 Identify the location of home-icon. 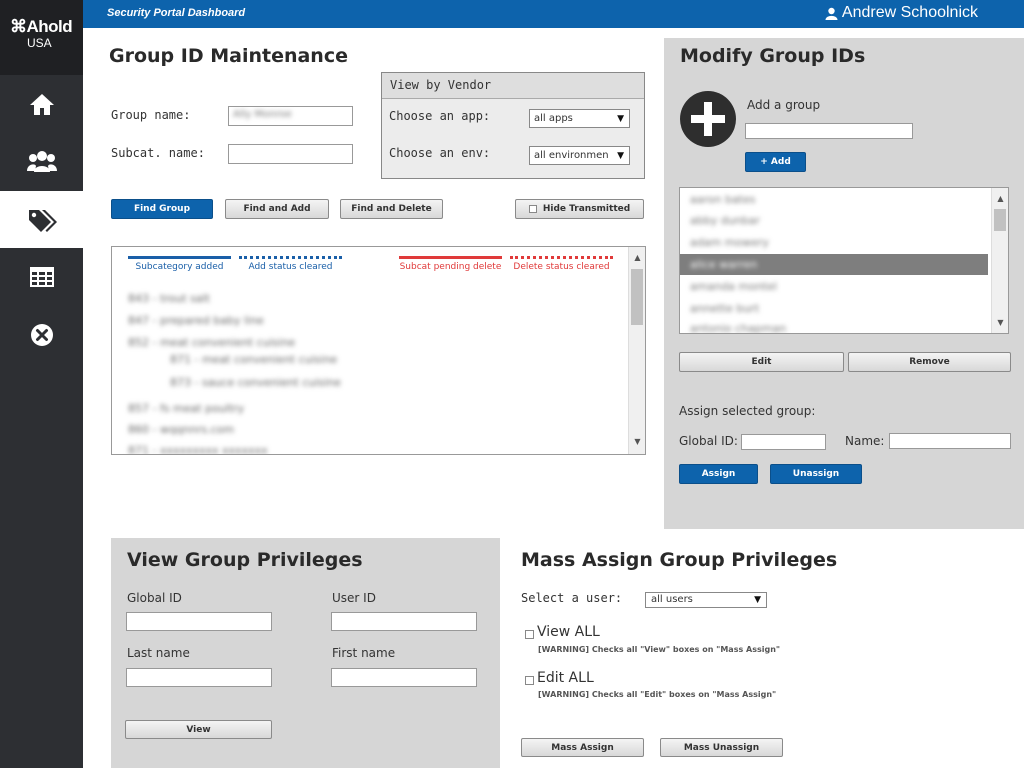
(41, 104).